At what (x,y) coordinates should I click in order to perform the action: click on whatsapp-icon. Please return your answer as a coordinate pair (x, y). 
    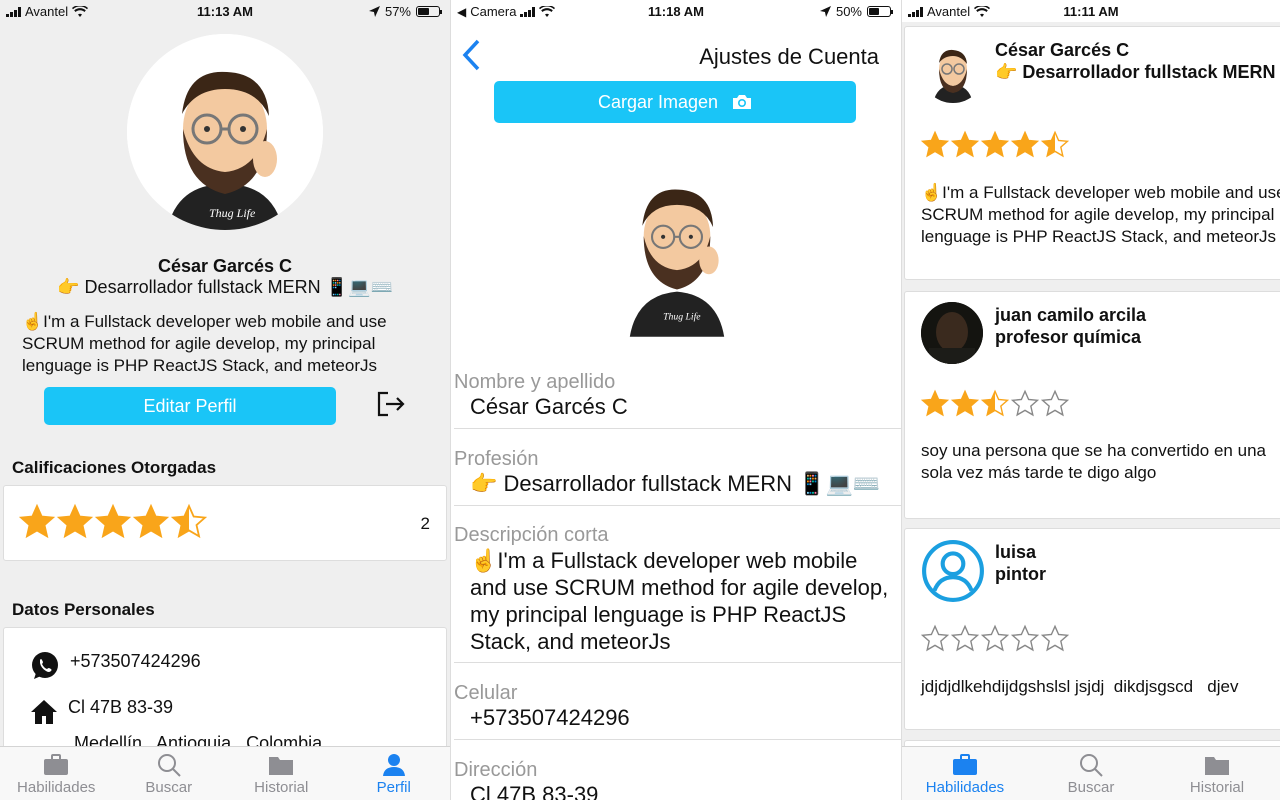
    Looking at the image, I should click on (45, 665).